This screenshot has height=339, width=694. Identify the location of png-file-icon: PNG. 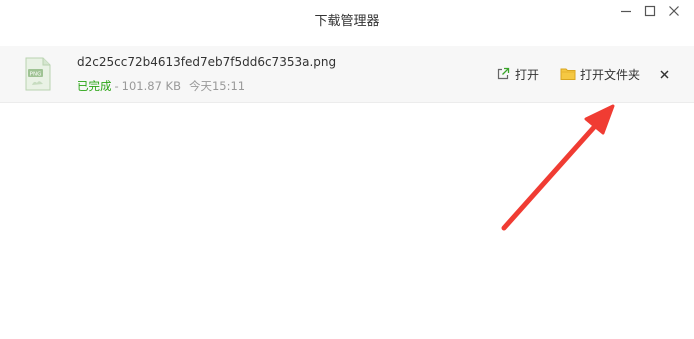
(38, 74).